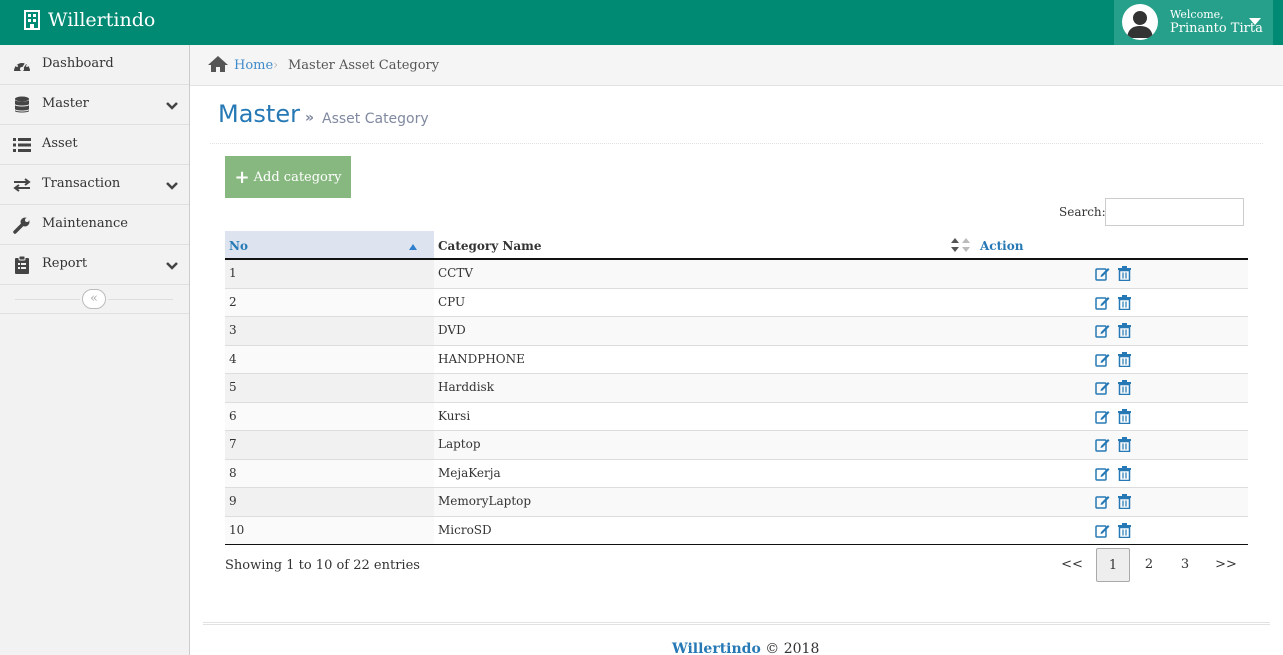  Describe the element at coordinates (1193, 22) in the screenshot. I see `user-menu: Welcome, Prinanto Tirta` at that location.